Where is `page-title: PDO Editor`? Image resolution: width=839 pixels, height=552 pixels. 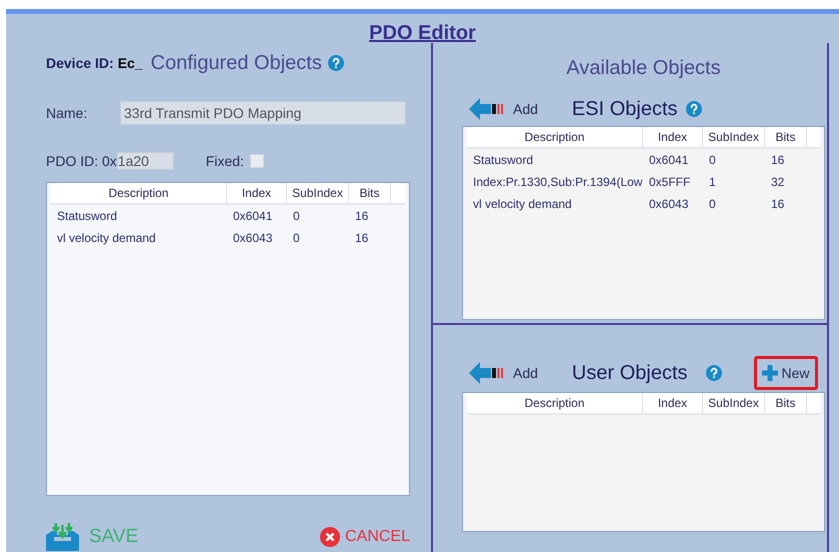 page-title: PDO Editor is located at coordinates (422, 33).